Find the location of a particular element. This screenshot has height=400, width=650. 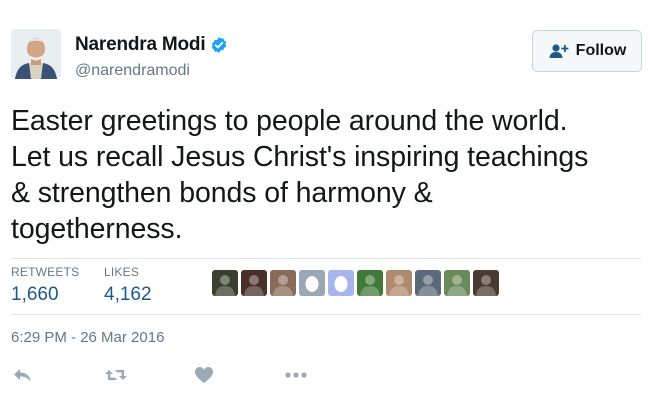

retweets-stat: RETWEETS 1,660 is located at coordinates (45, 285).